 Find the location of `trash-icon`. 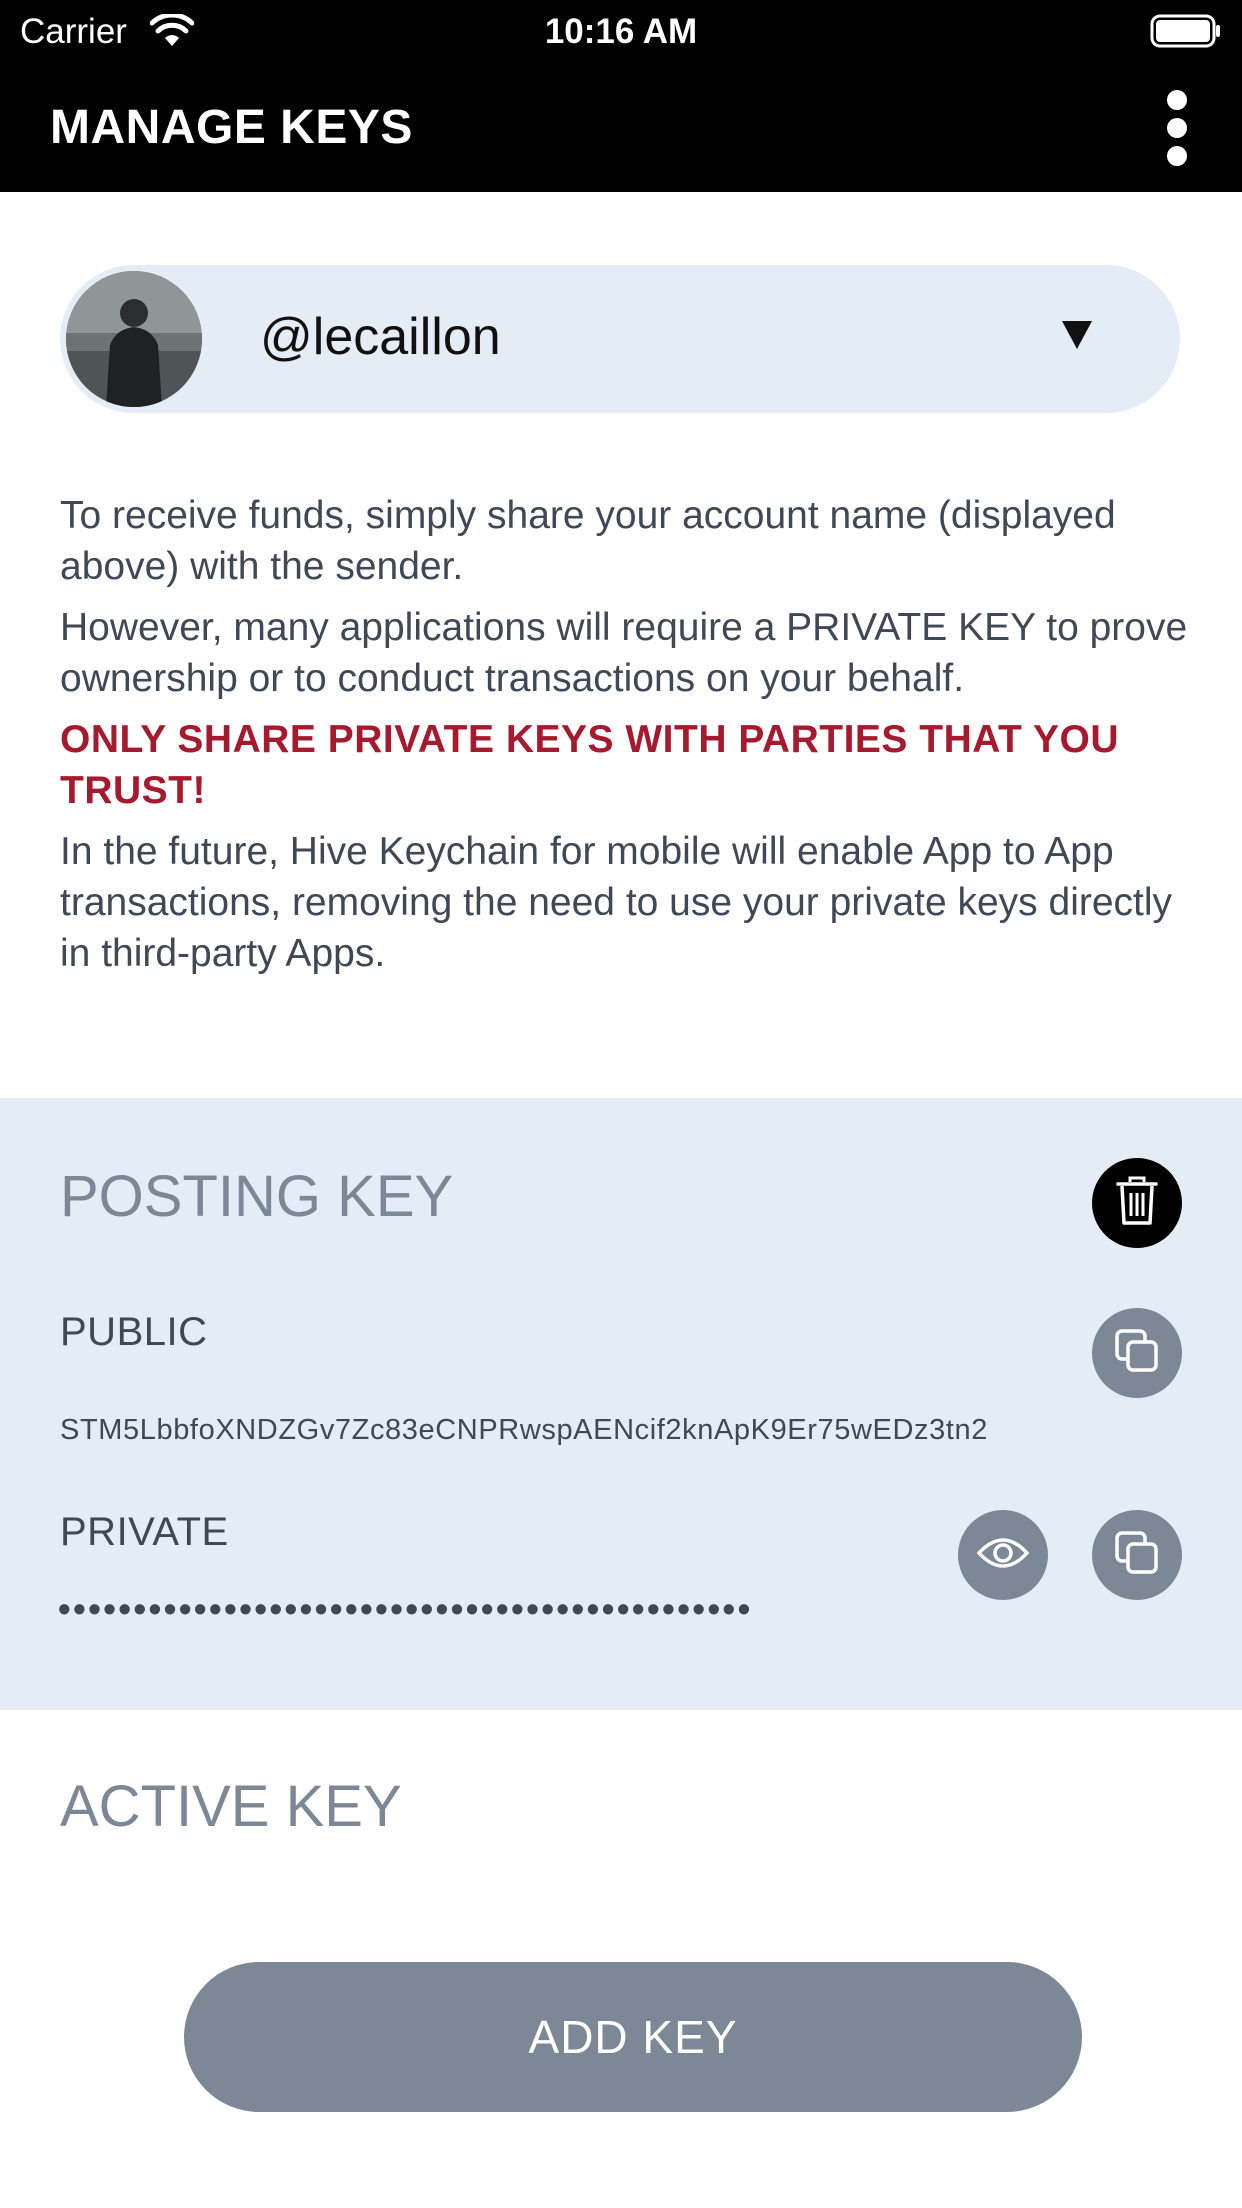

trash-icon is located at coordinates (1137, 1203).